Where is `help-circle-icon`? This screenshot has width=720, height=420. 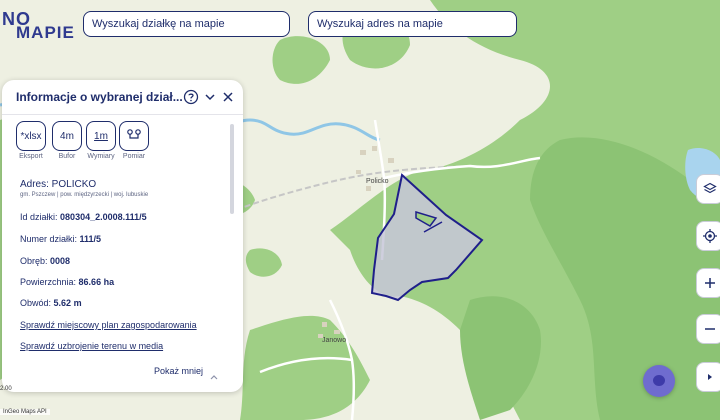
help-circle-icon is located at coordinates (191, 97).